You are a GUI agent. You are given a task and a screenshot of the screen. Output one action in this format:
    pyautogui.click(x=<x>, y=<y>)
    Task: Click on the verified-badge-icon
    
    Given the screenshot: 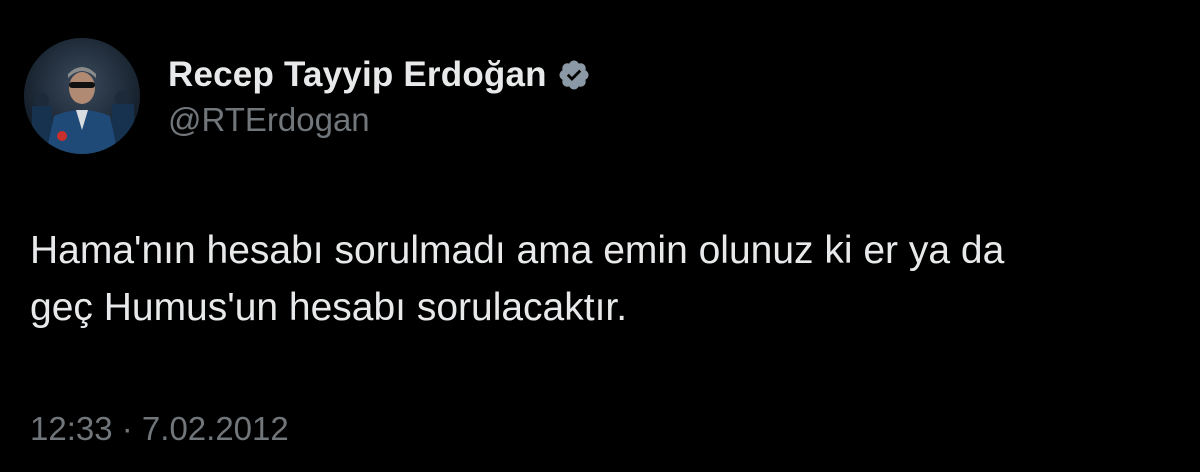 What is the action you would take?
    pyautogui.click(x=574, y=75)
    